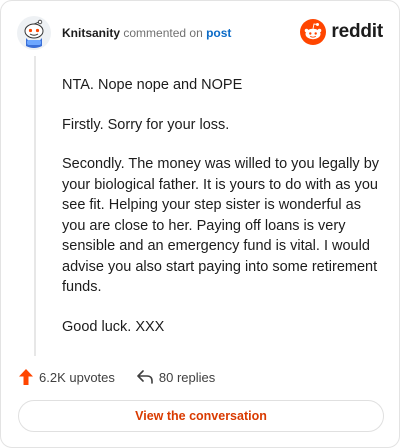 This screenshot has height=448, width=400. Describe the element at coordinates (146, 124) in the screenshot. I see `comment-paragraph: Firstly. Sorry for your loss.` at that location.